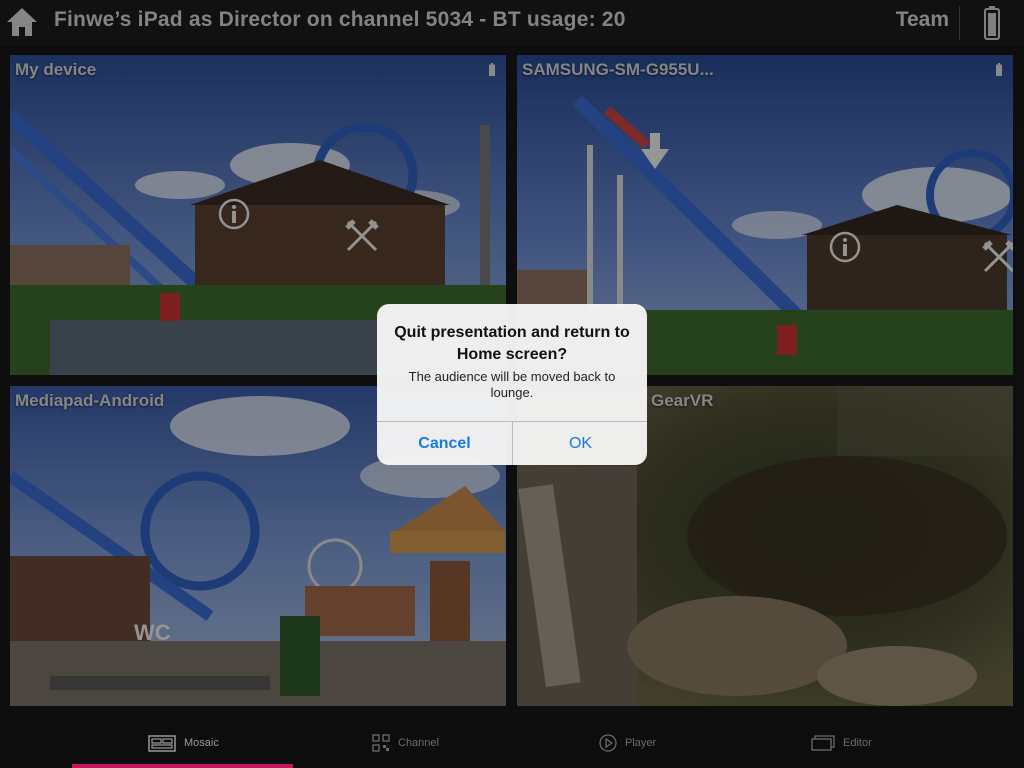 This screenshot has height=768, width=1024. I want to click on mosaic-icon, so click(162, 743).